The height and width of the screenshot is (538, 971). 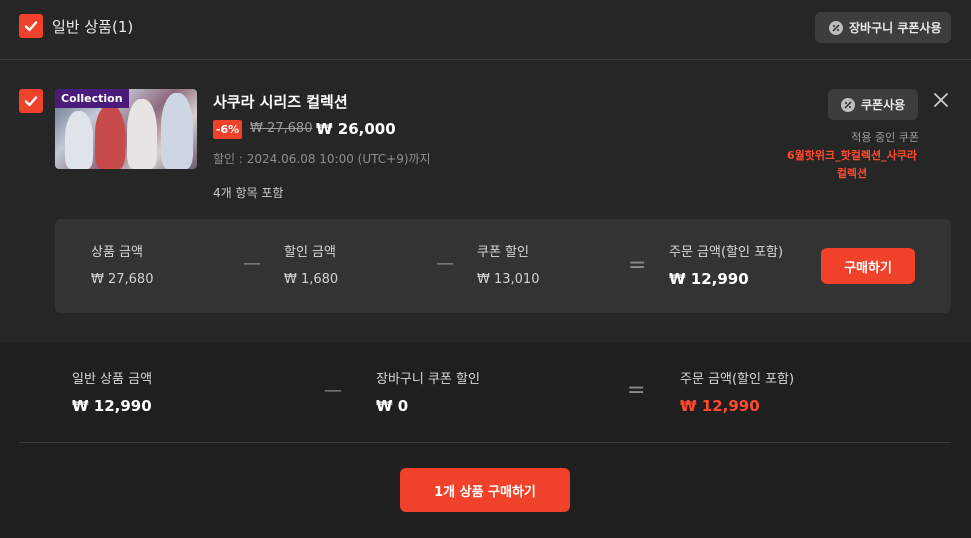 What do you see at coordinates (868, 266) in the screenshot?
I see `buy-item-button: 구매하기` at bounding box center [868, 266].